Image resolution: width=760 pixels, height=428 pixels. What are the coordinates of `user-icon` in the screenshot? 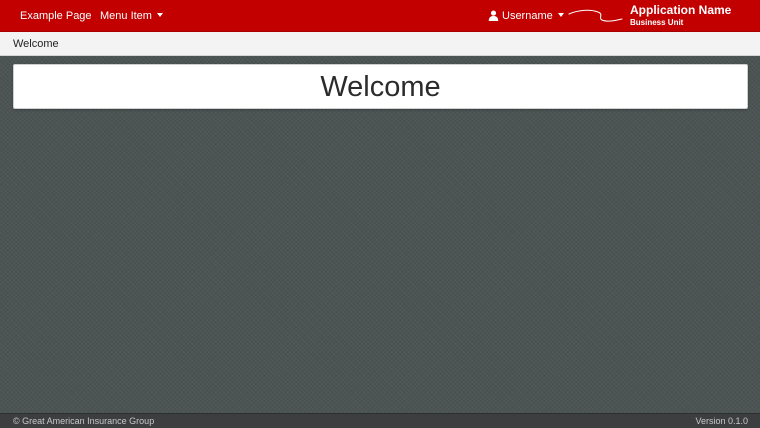 It's located at (493, 15).